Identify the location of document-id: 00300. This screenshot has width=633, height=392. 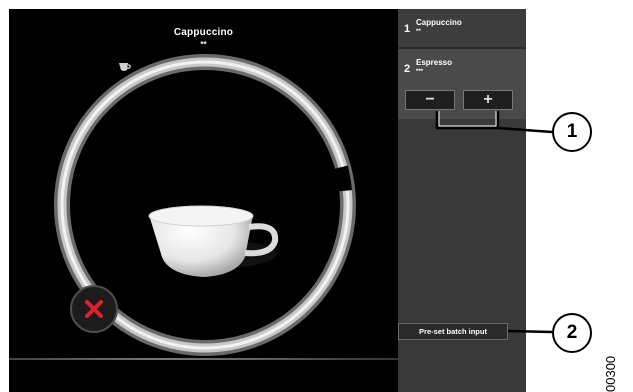
(610, 373).